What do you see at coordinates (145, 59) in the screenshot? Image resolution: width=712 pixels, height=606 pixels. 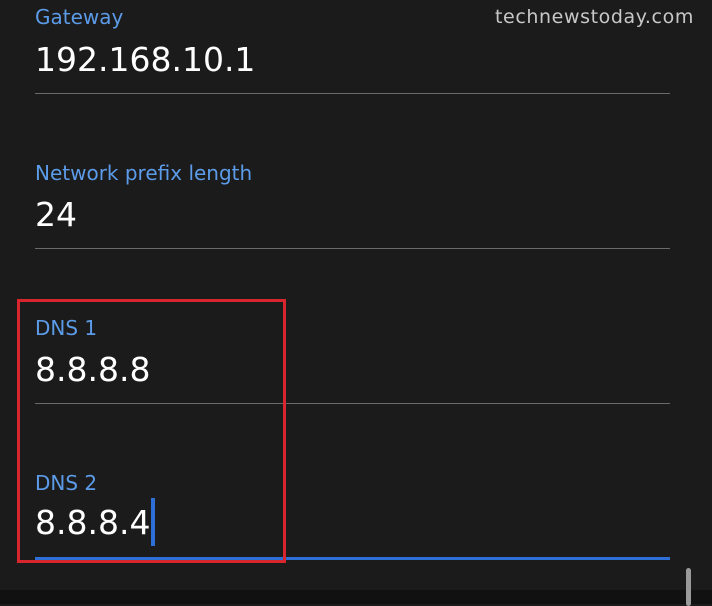 I see `gateway-input: 192.168.10.1` at bounding box center [145, 59].